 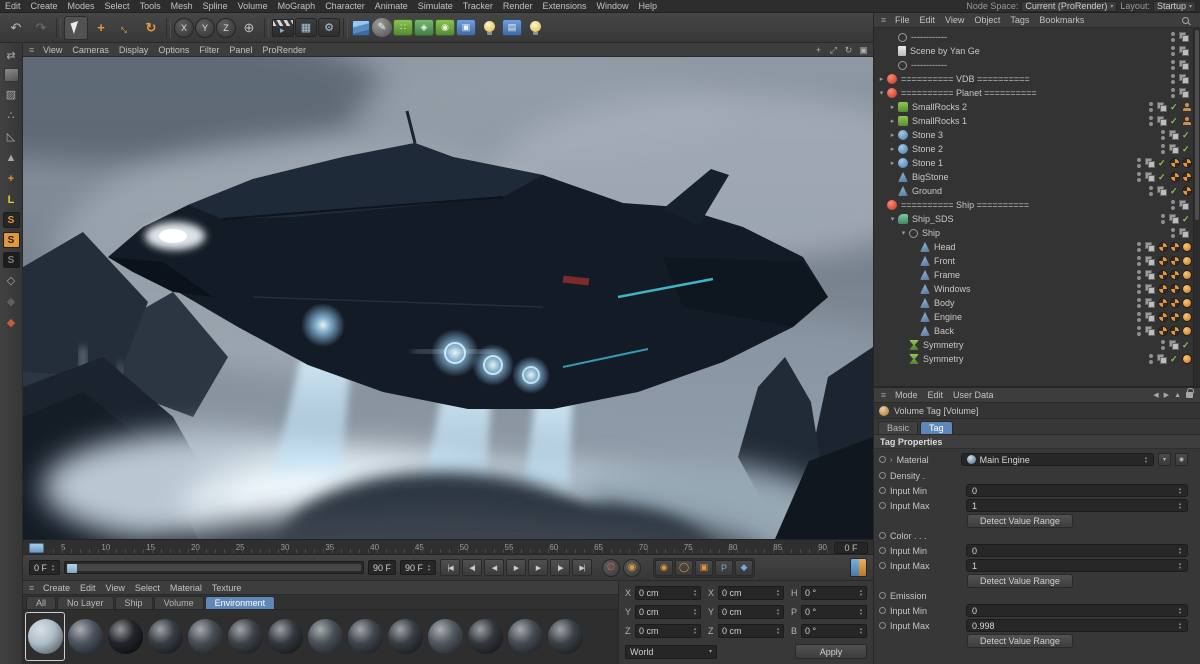 I want to click on pan-view-icon: +, so click(x=818, y=50).